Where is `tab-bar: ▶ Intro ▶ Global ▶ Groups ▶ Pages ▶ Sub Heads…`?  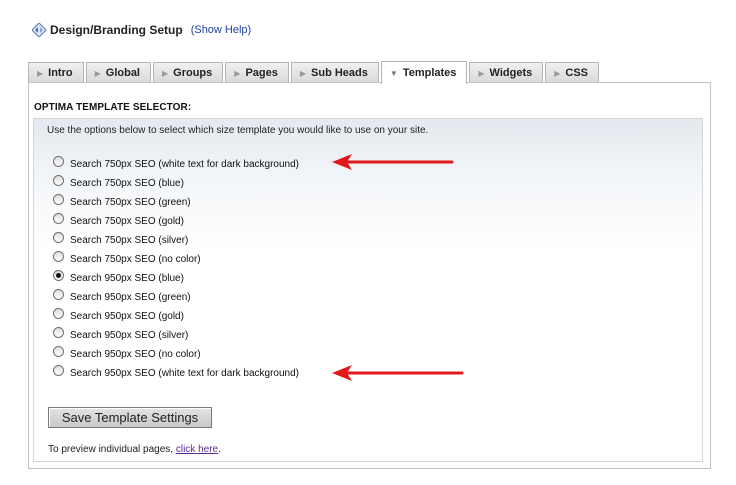 tab-bar: ▶ Intro ▶ Global ▶ Groups ▶ Pages ▶ Sub Heads… is located at coordinates (314, 72).